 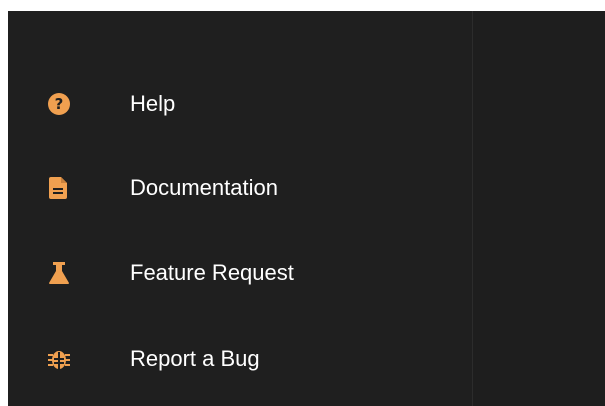 I want to click on document-icon, so click(x=59, y=188).